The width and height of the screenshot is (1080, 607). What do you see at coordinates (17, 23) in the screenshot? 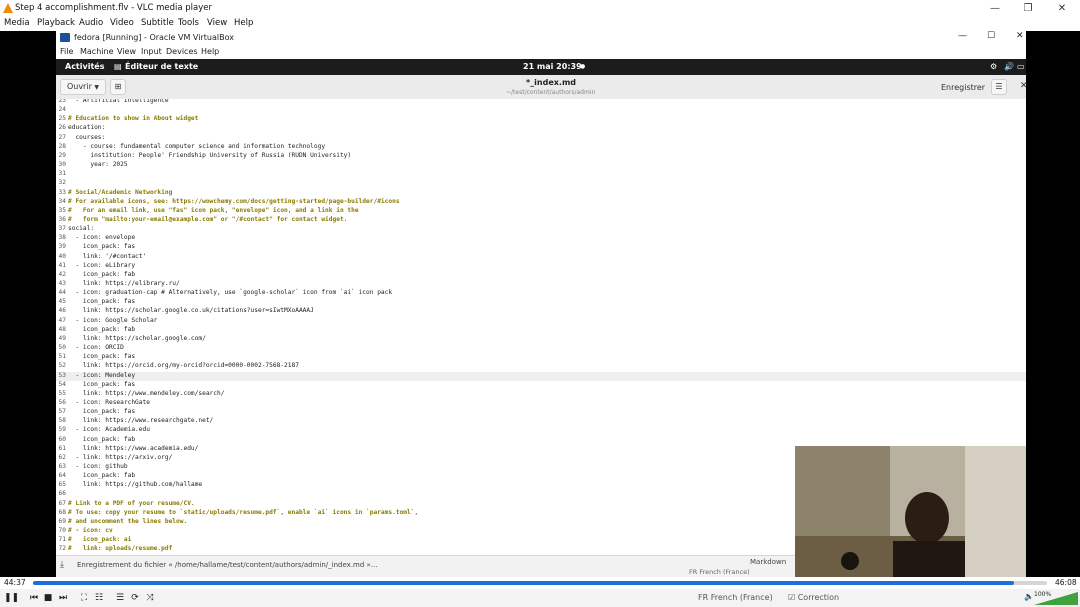
I see `menu-media: Media` at bounding box center [17, 23].